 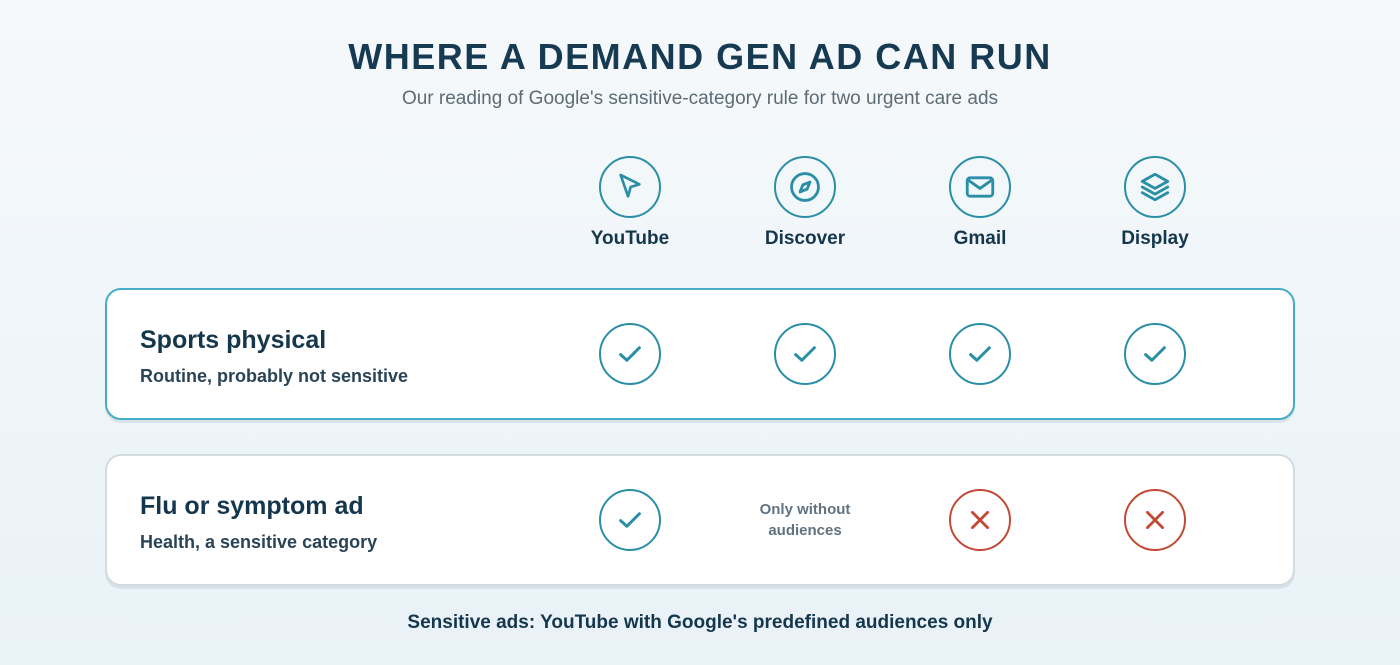 I want to click on mail-icon, so click(x=980, y=187).